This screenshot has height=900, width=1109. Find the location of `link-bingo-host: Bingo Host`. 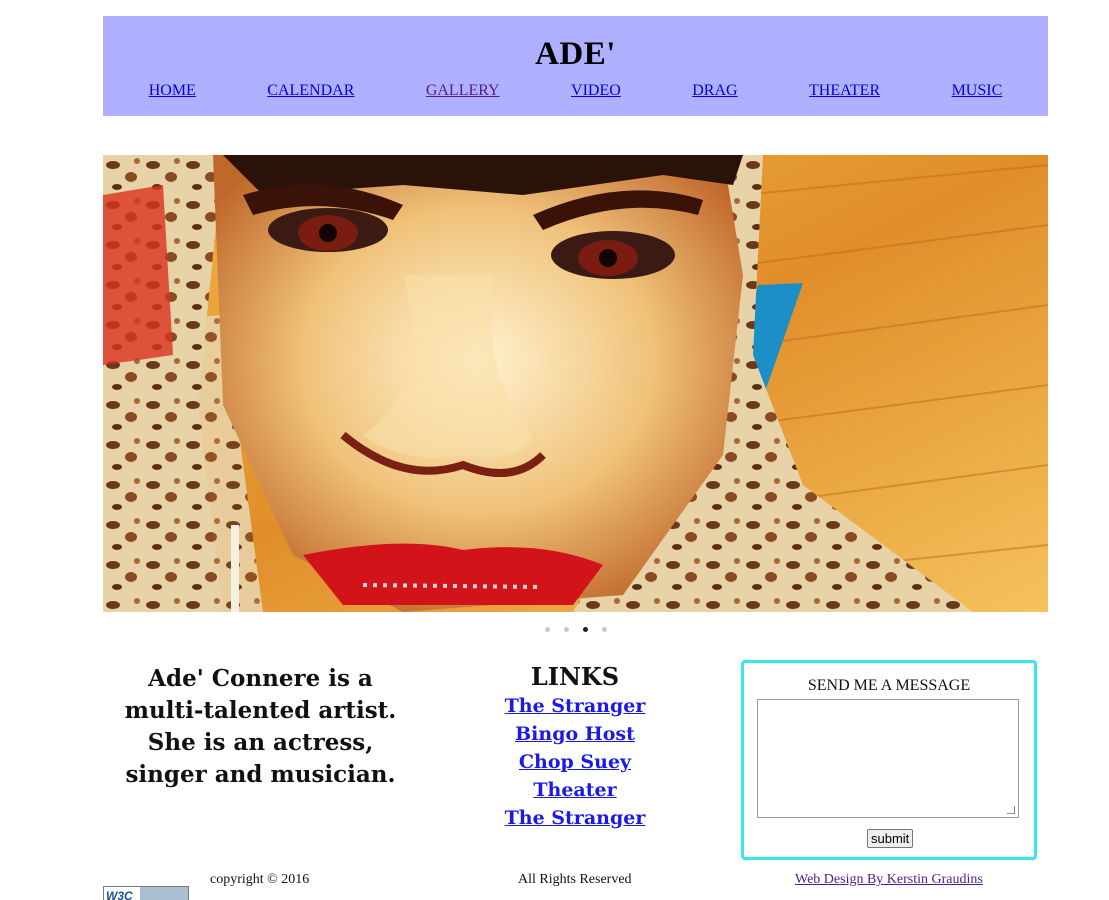

link-bingo-host: Bingo Host is located at coordinates (575, 734).